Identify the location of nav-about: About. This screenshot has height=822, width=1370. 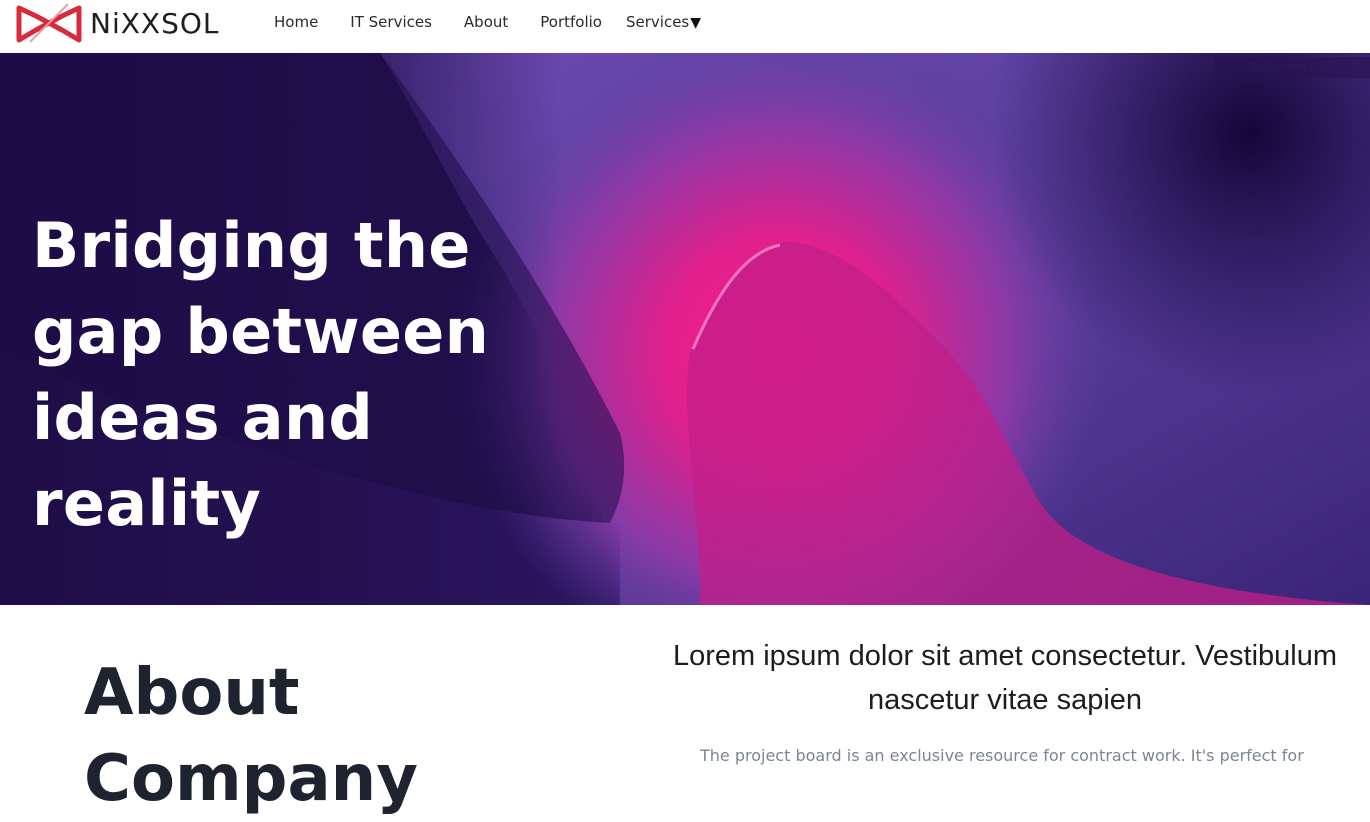
(486, 22).